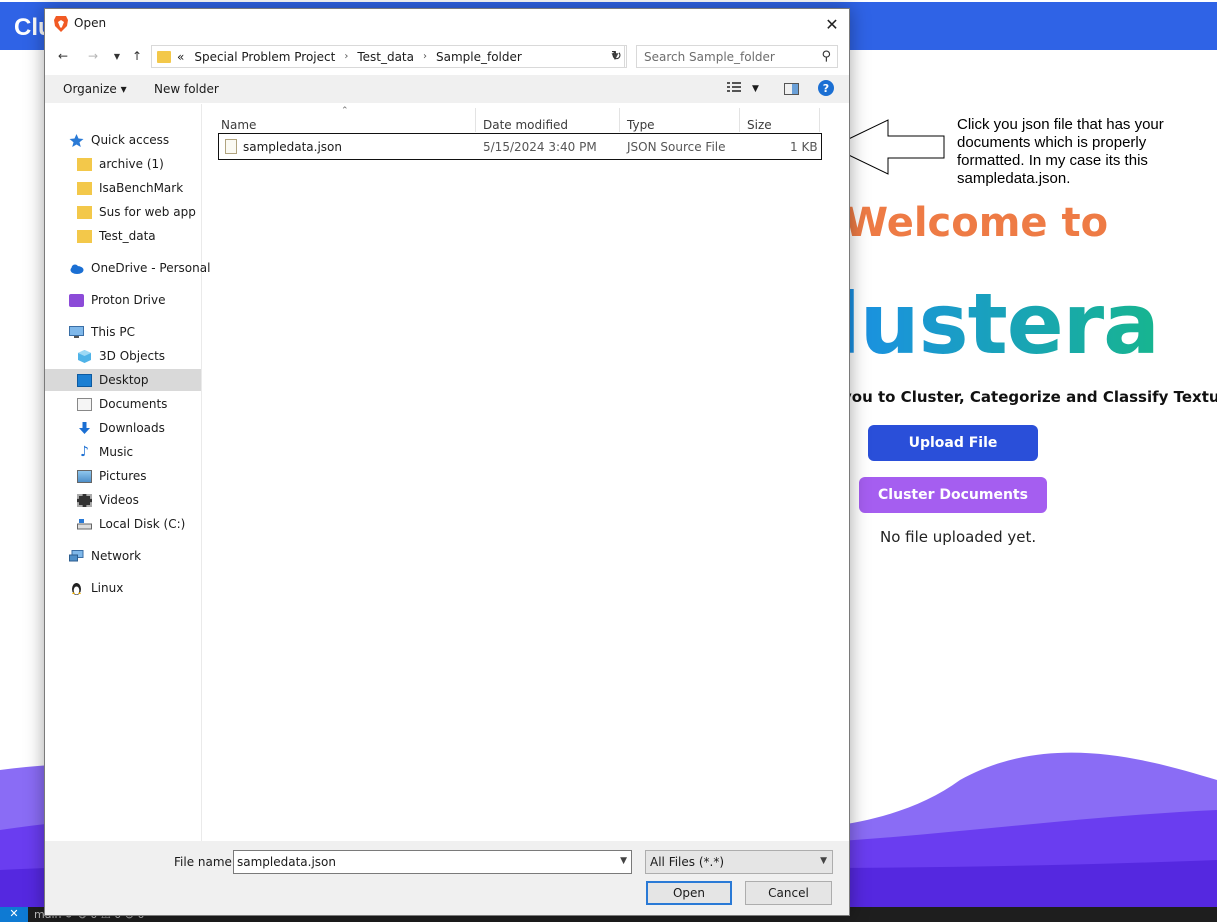 The height and width of the screenshot is (922, 1217). Describe the element at coordinates (953, 443) in the screenshot. I see `upload-file-button: Upload File` at that location.